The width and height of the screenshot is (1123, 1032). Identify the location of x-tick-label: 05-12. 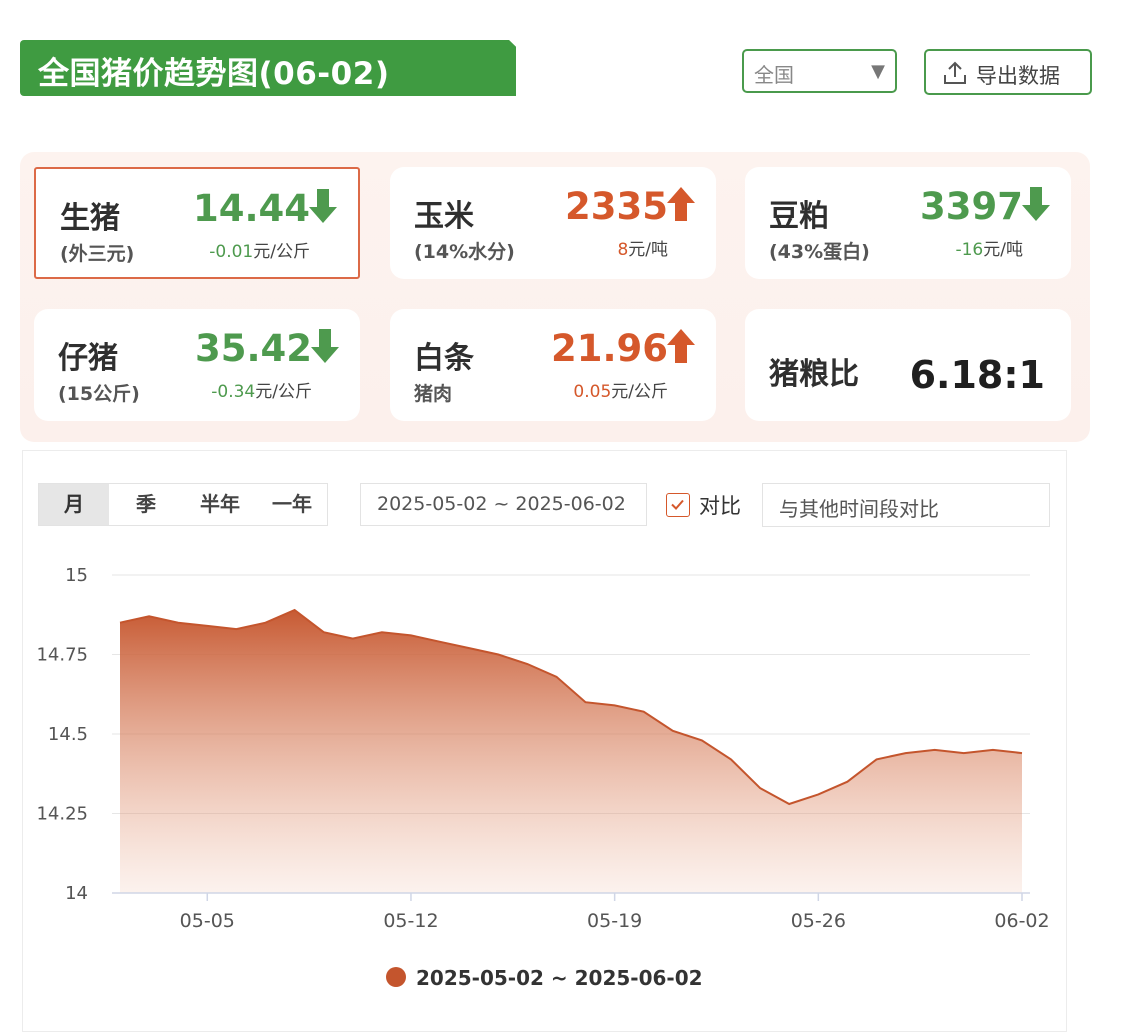
(410, 921).